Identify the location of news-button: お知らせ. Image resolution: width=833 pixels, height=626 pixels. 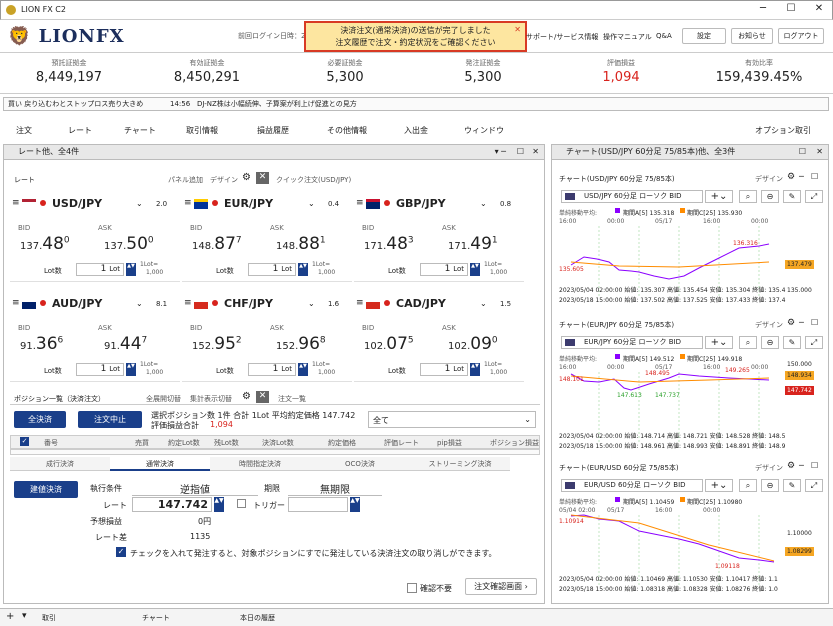
(752, 36).